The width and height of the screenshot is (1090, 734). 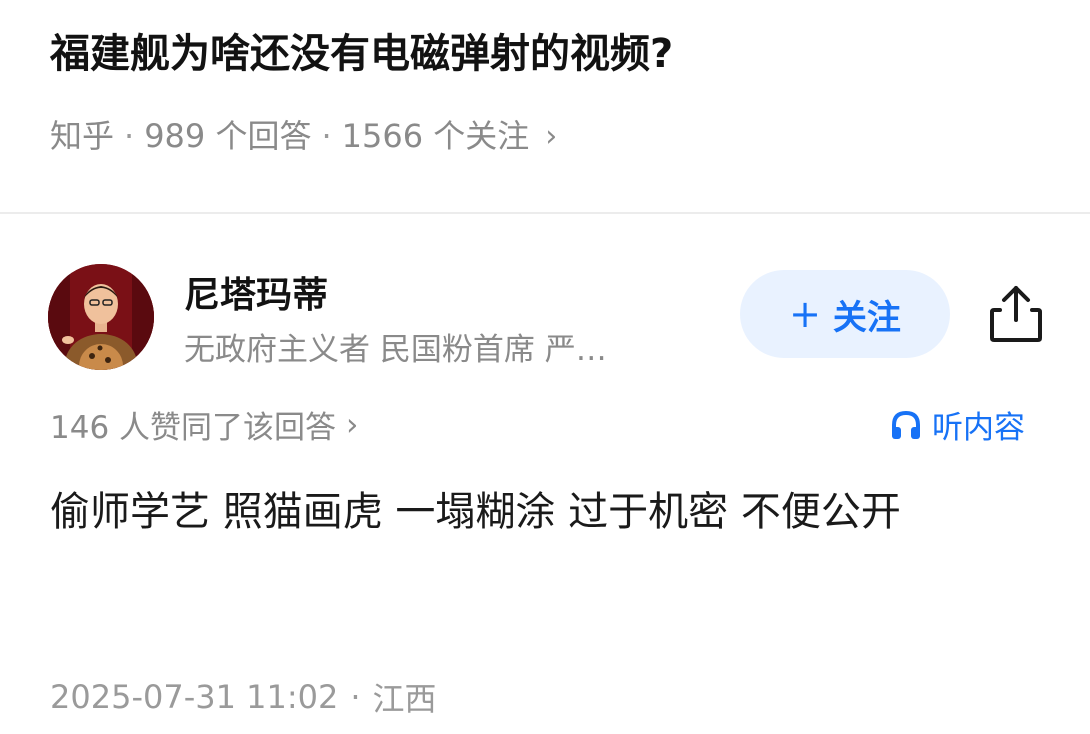 I want to click on answers-count: 989 个回答, so click(x=228, y=136).